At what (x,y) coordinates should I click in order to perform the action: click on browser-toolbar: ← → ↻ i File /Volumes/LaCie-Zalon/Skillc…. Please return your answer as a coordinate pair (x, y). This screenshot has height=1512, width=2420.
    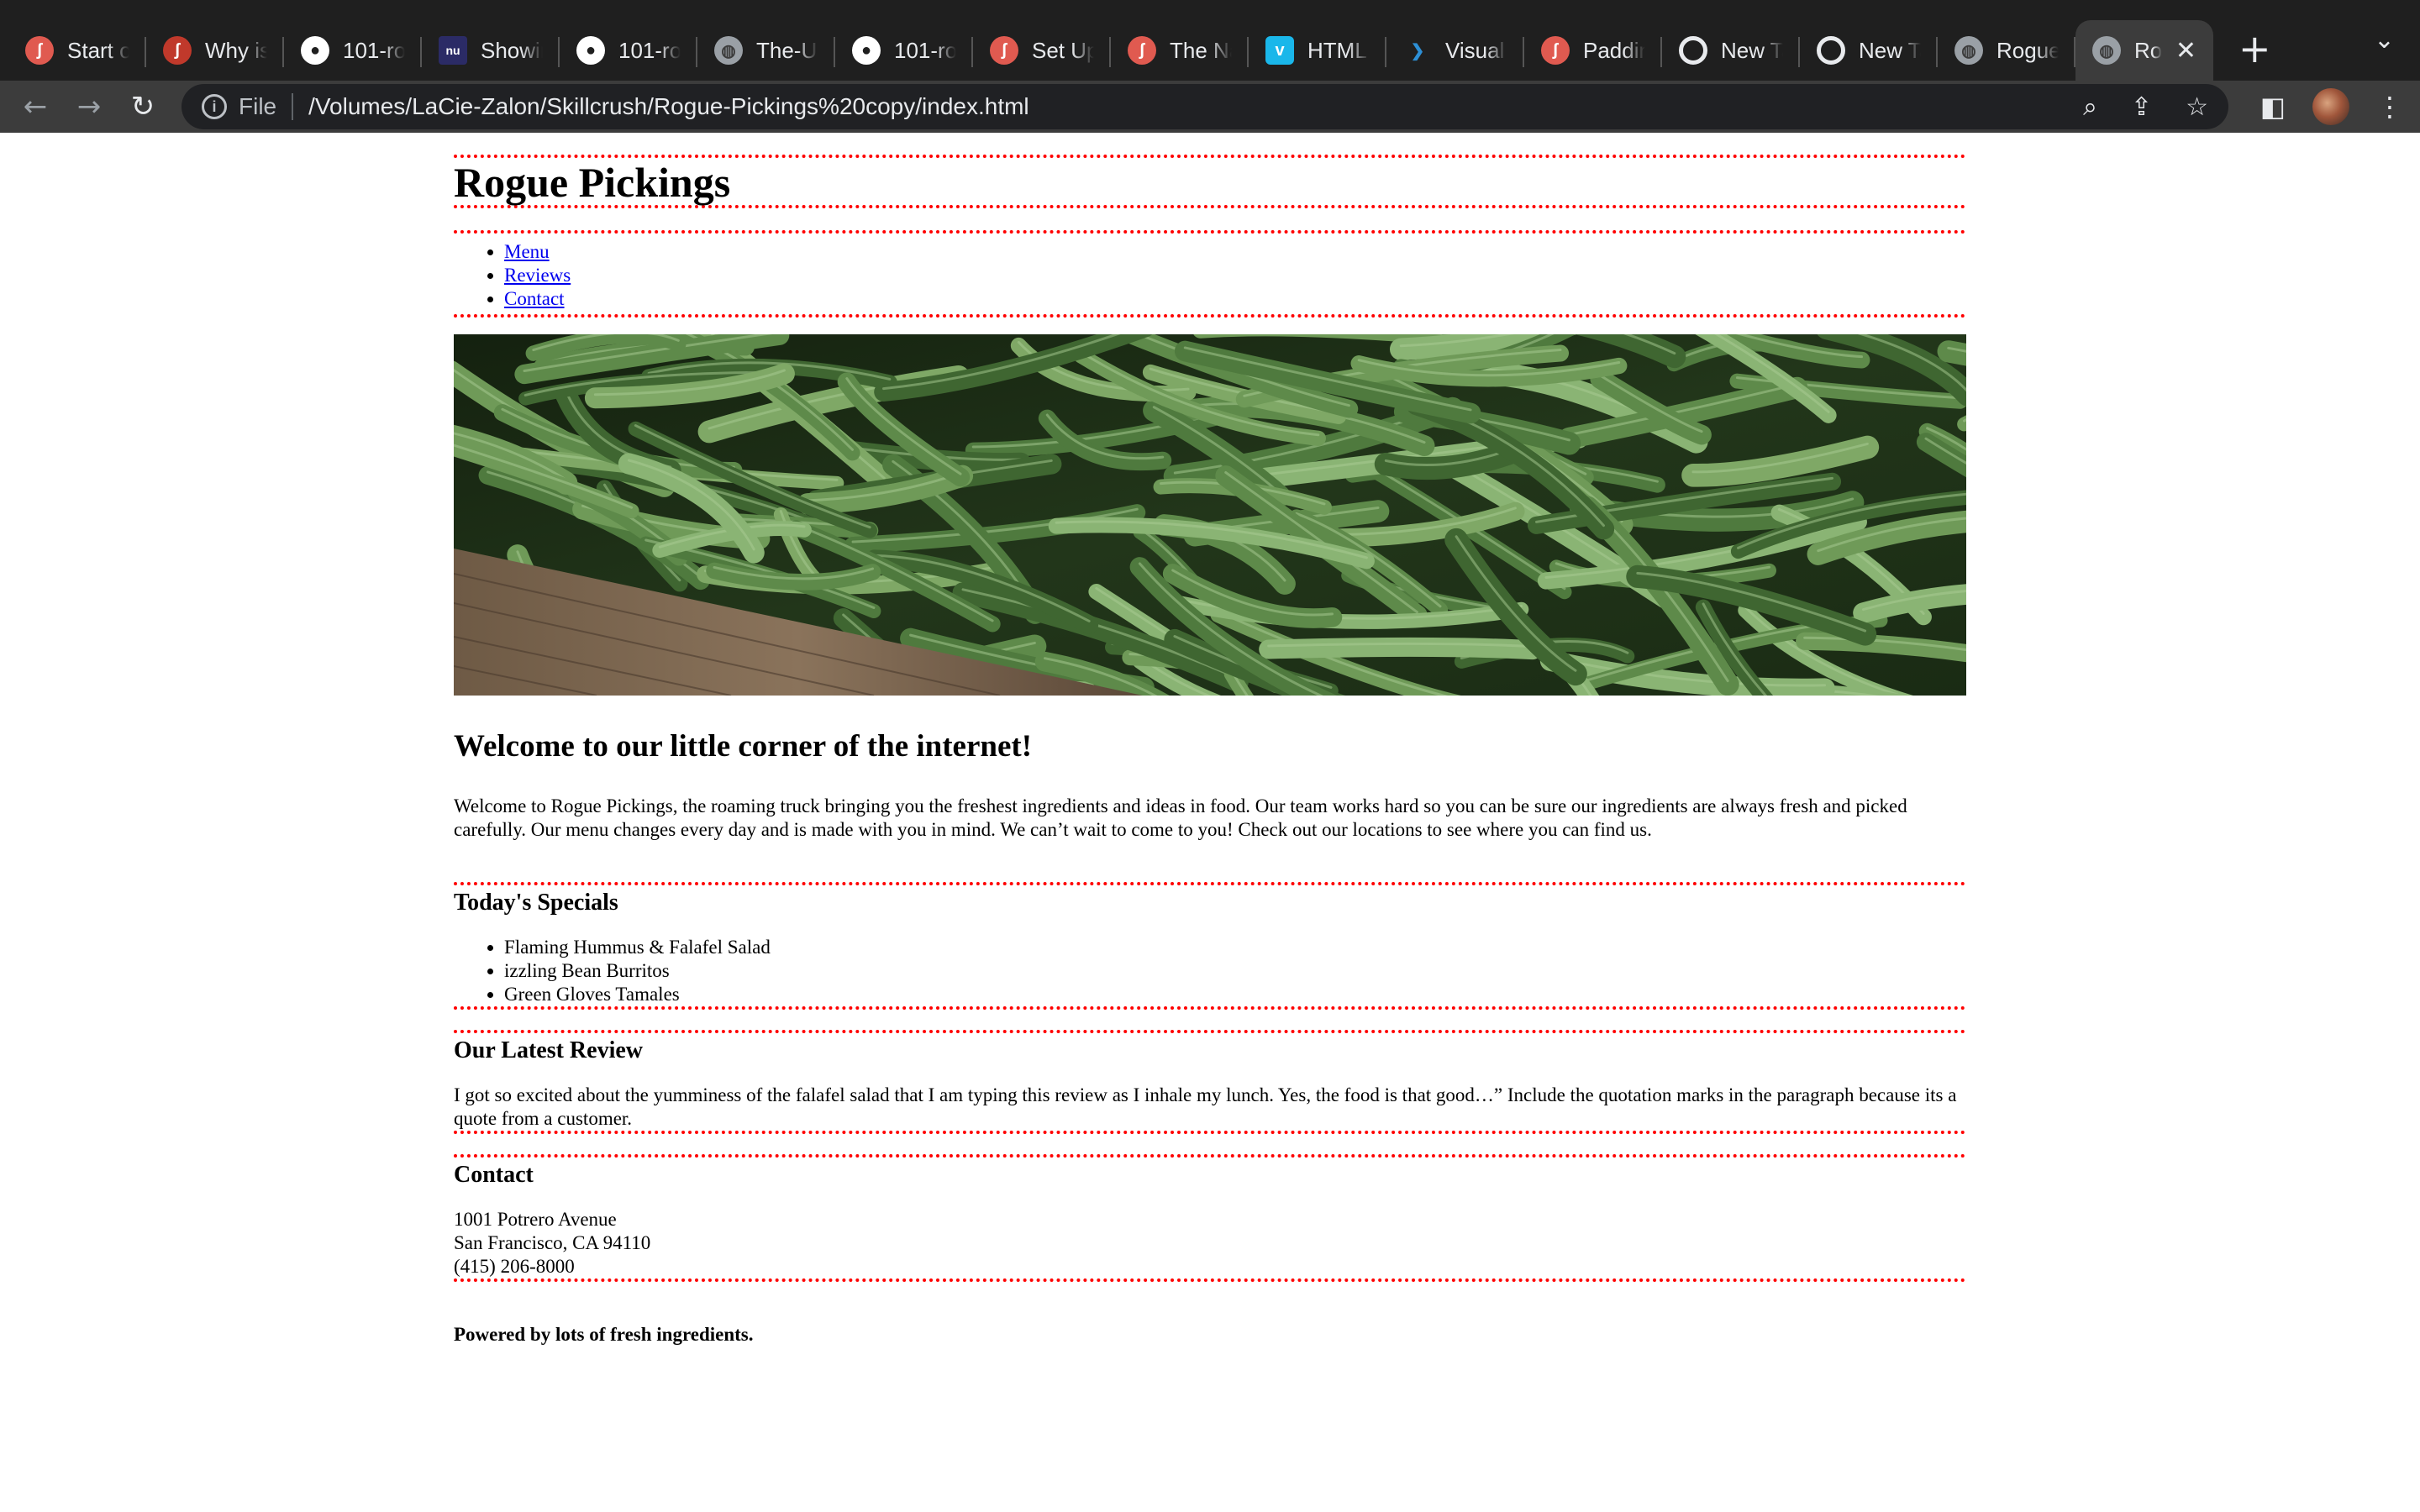
    Looking at the image, I should click on (1210, 107).